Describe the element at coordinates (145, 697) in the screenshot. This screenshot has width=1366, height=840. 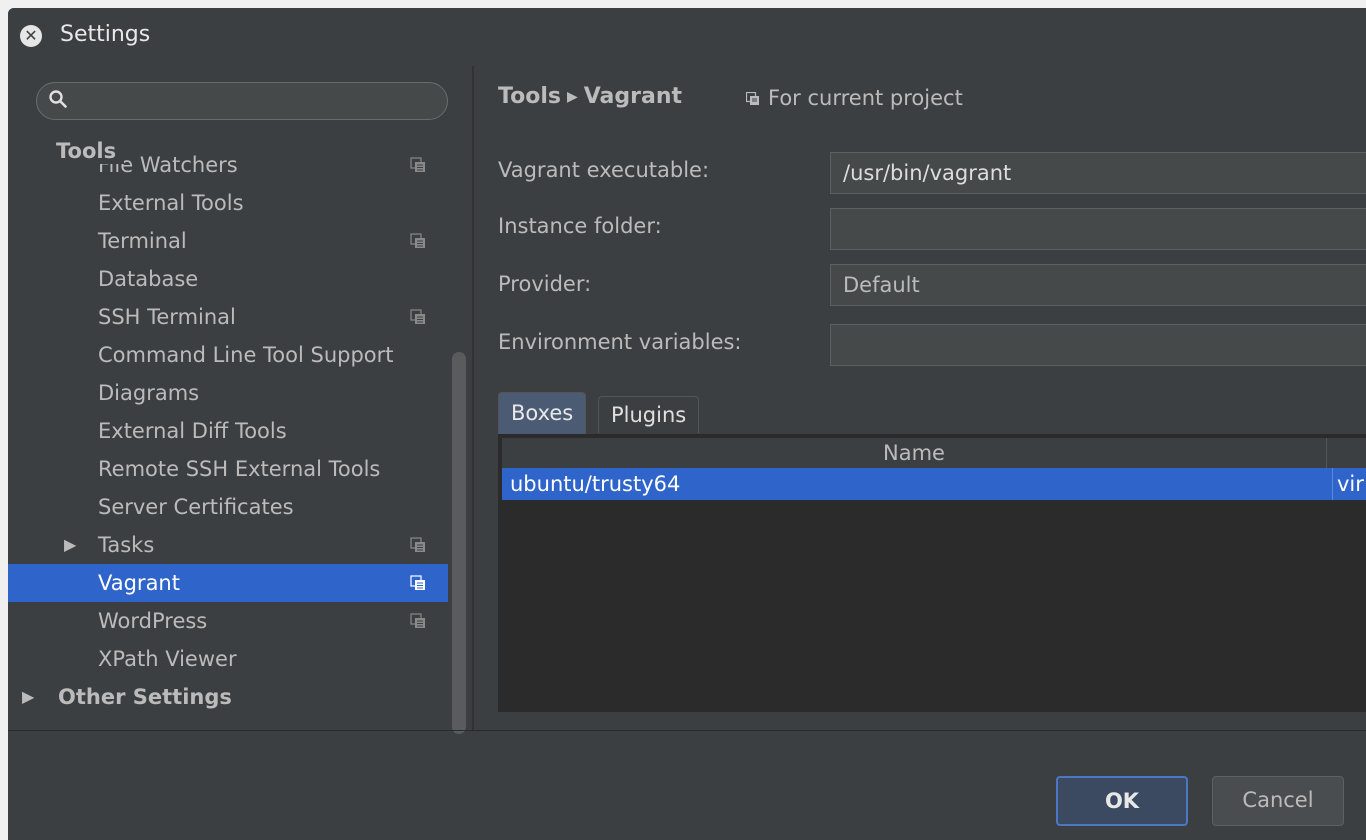
I see `tree-group-label: Other Settings` at that location.